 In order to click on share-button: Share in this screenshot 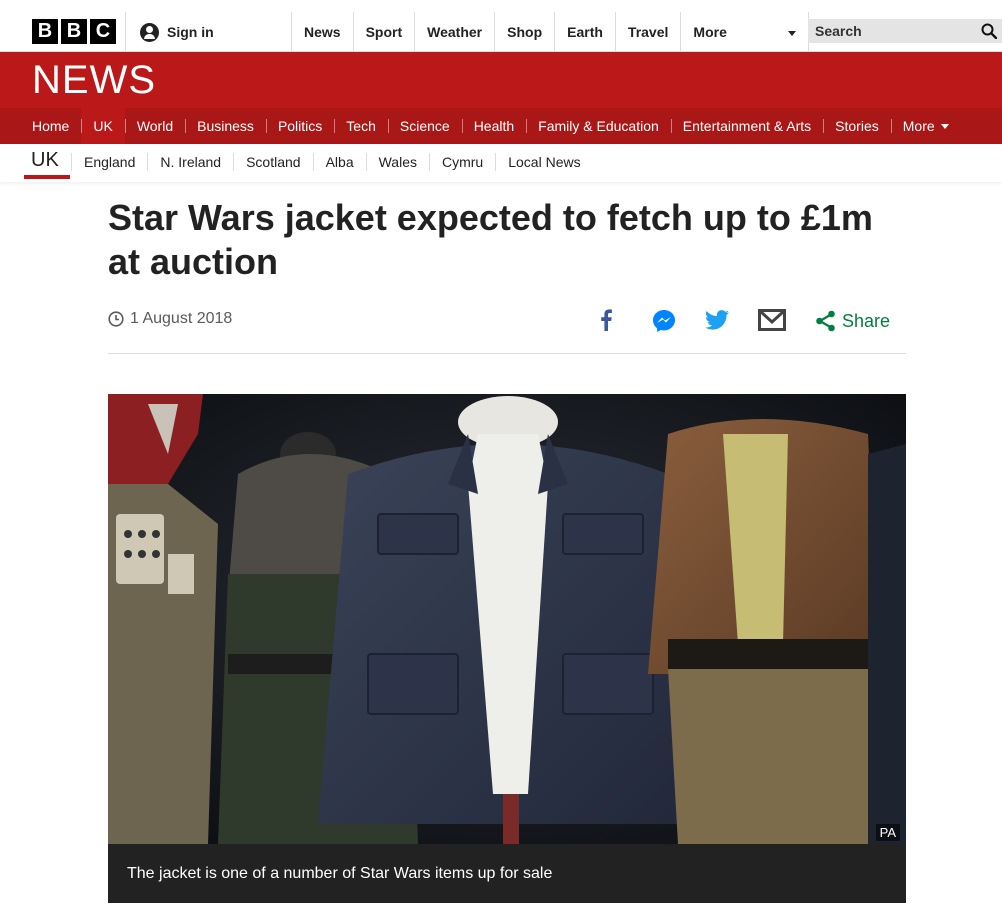, I will do `click(866, 321)`.